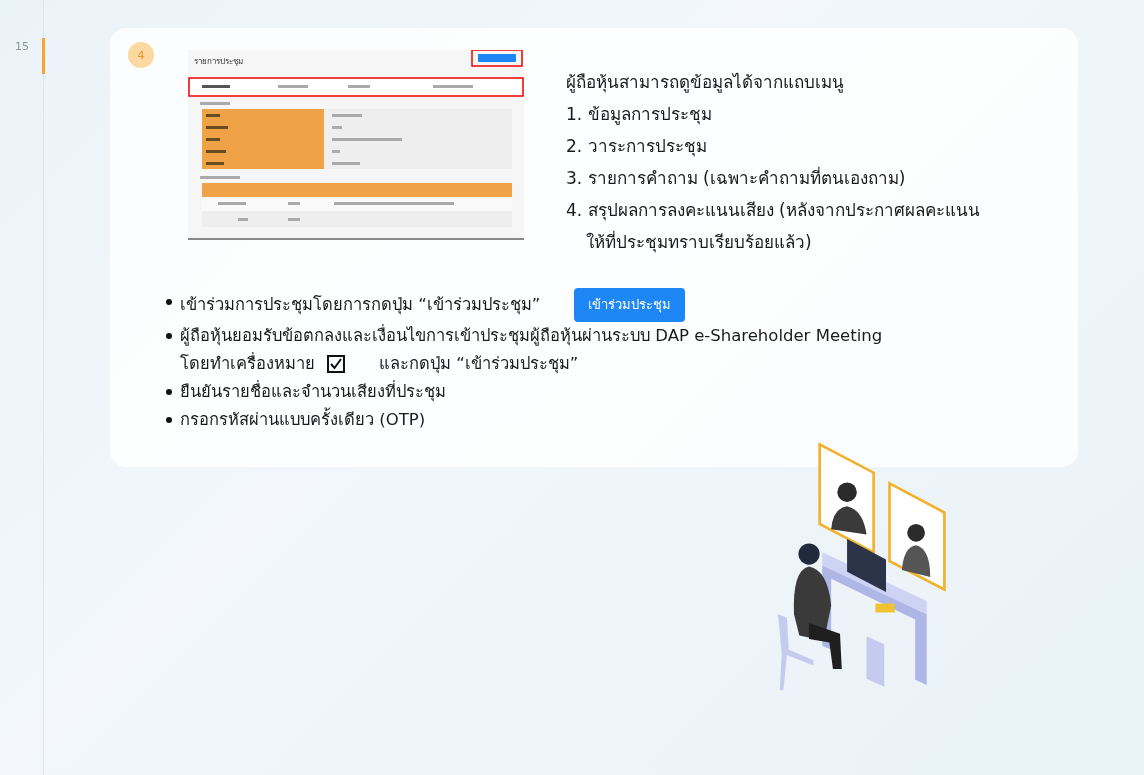 This screenshot has width=1144, height=775. I want to click on bullet-text: กรอกรหัสผ่านแบบครั้งเดียว (OTP), so click(303, 420).